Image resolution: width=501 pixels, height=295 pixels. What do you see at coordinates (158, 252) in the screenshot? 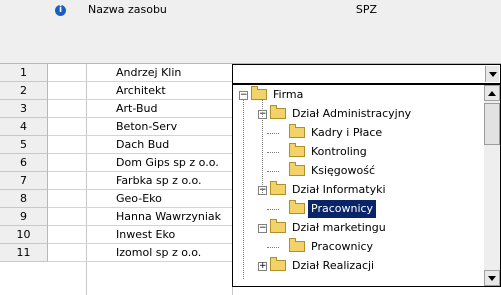
I see `resource-name-cell: Izomol sp z o.o.` at bounding box center [158, 252].